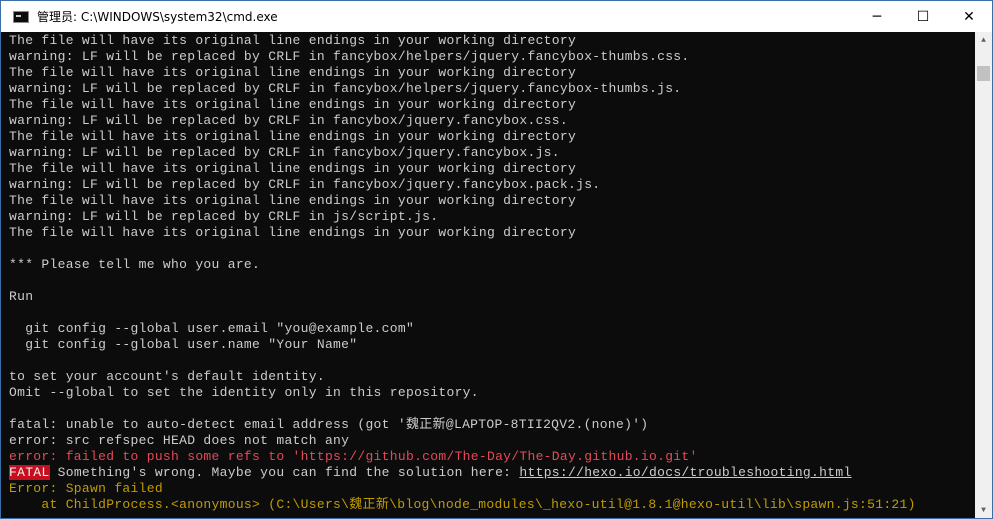 This screenshot has width=993, height=519. I want to click on spawn-error-line: Error: Spawn failed, so click(86, 488).